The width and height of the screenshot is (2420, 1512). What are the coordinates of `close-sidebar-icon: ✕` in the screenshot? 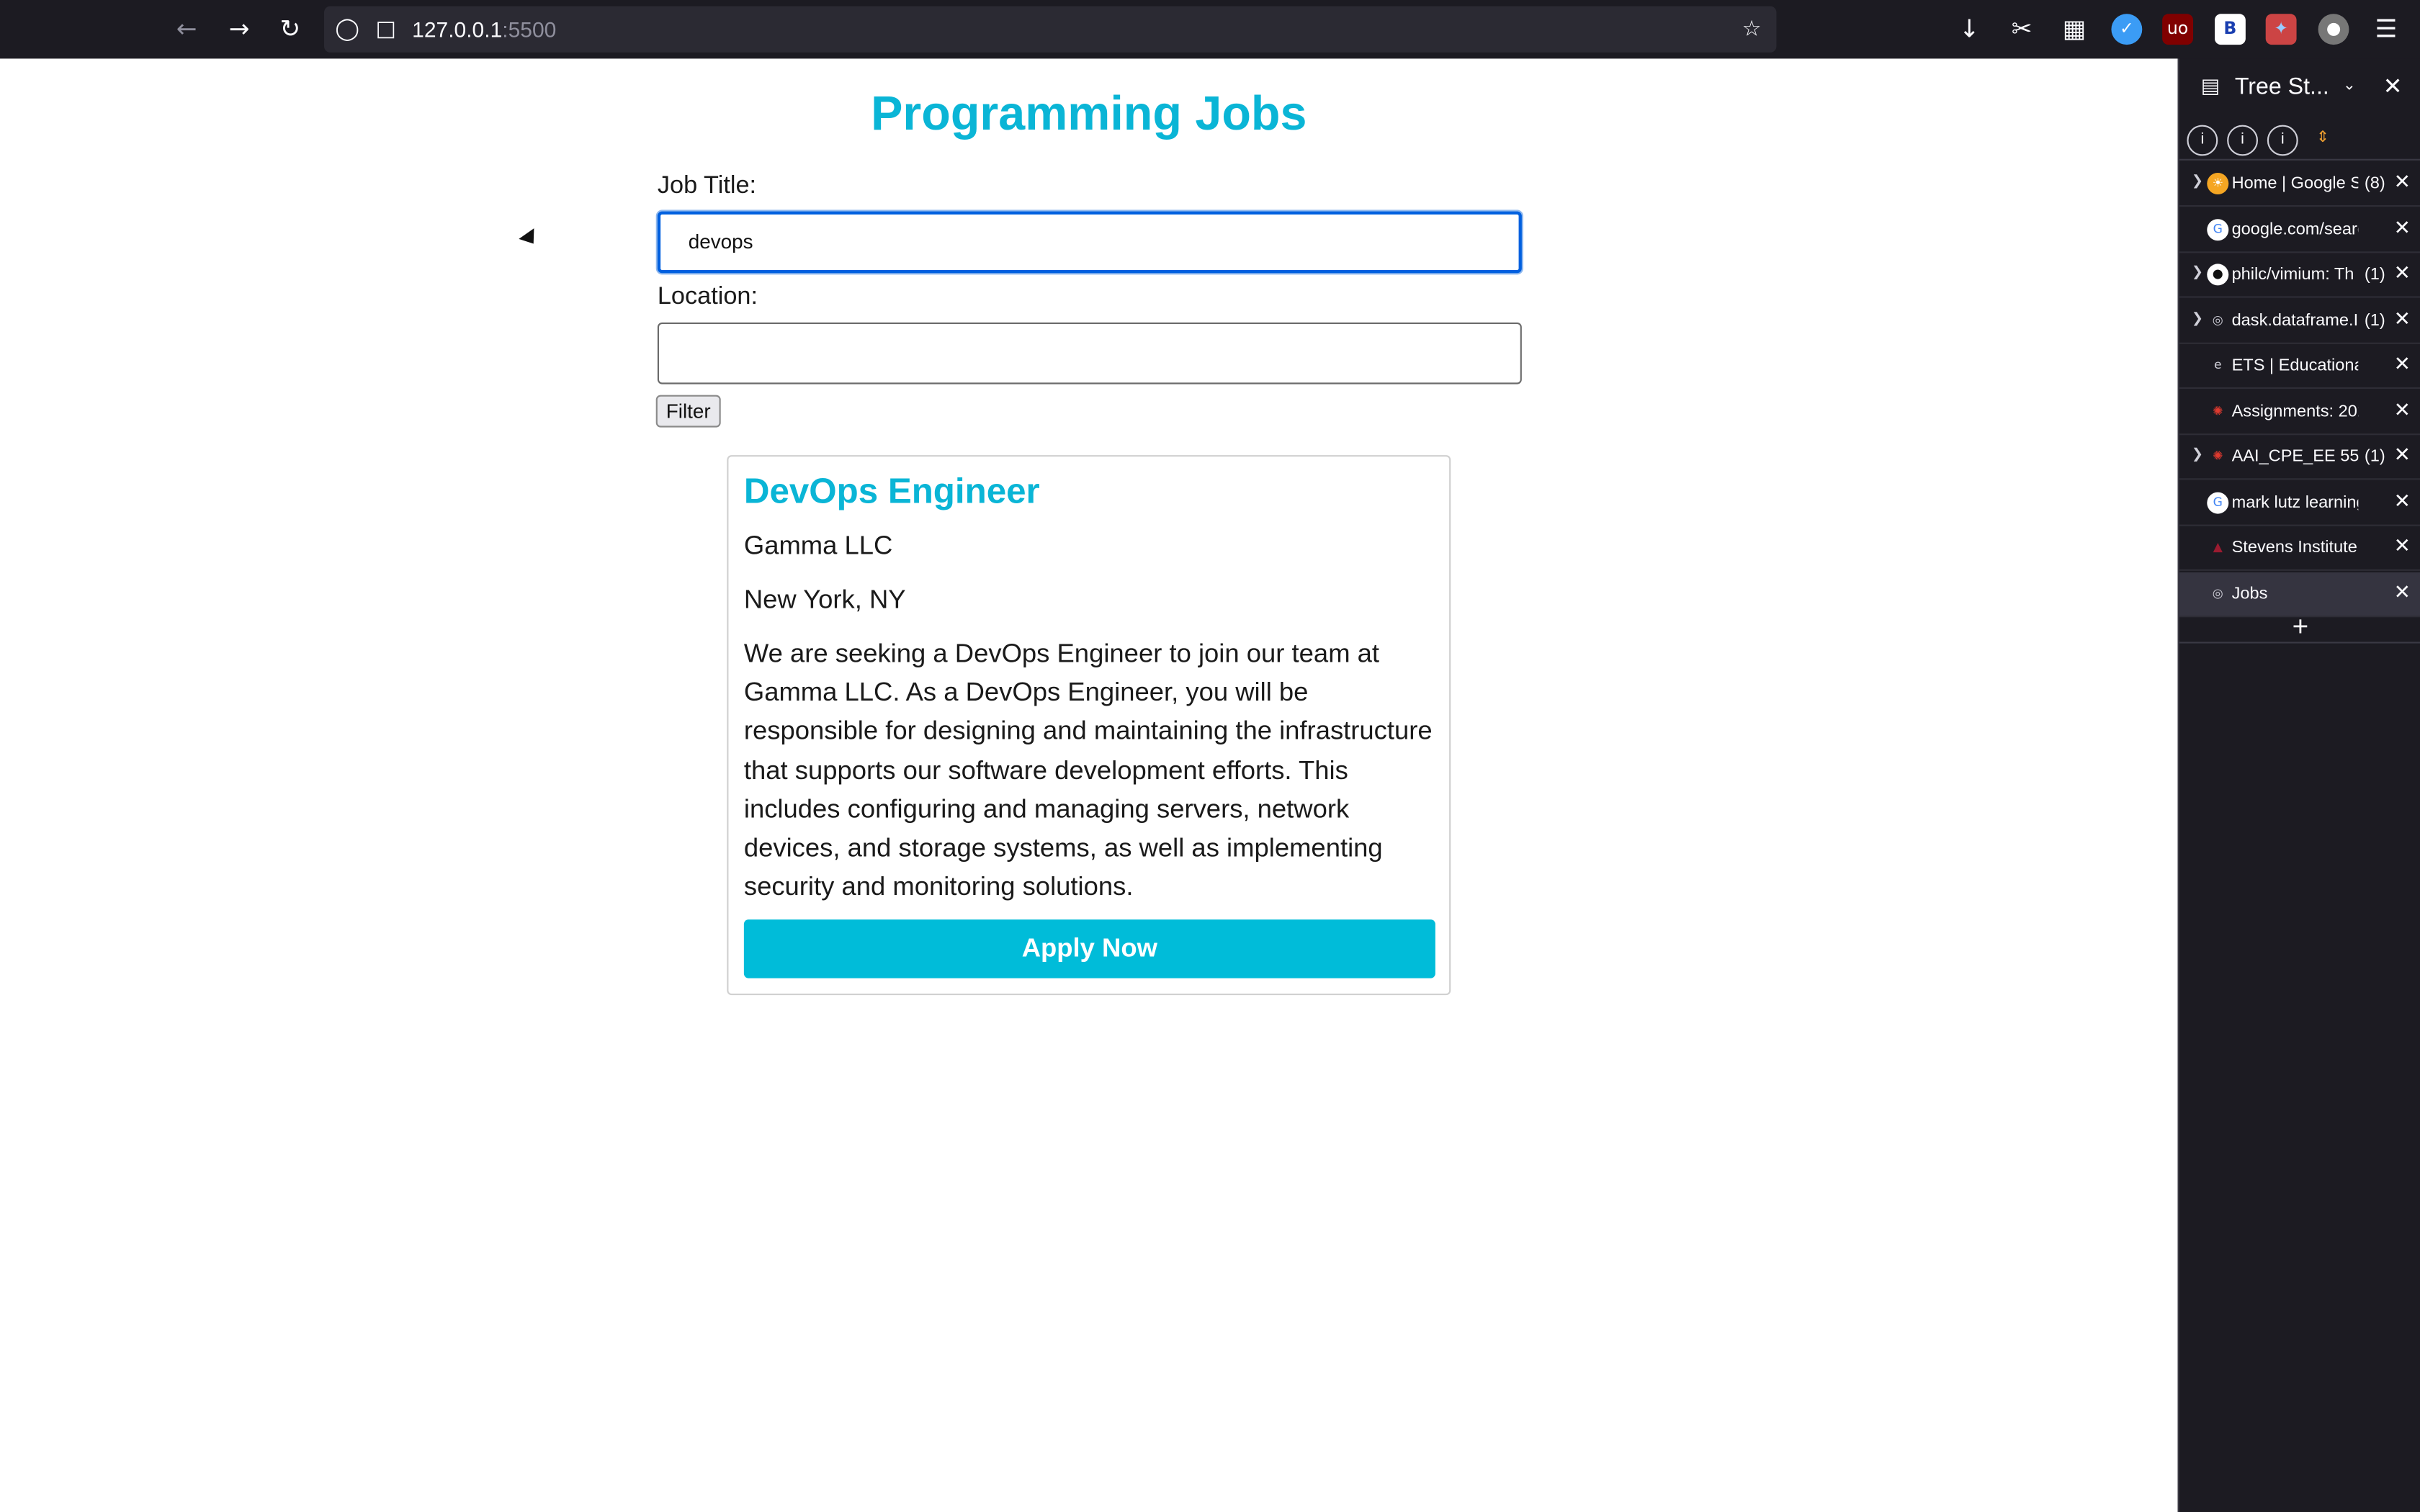 It's located at (2393, 87).